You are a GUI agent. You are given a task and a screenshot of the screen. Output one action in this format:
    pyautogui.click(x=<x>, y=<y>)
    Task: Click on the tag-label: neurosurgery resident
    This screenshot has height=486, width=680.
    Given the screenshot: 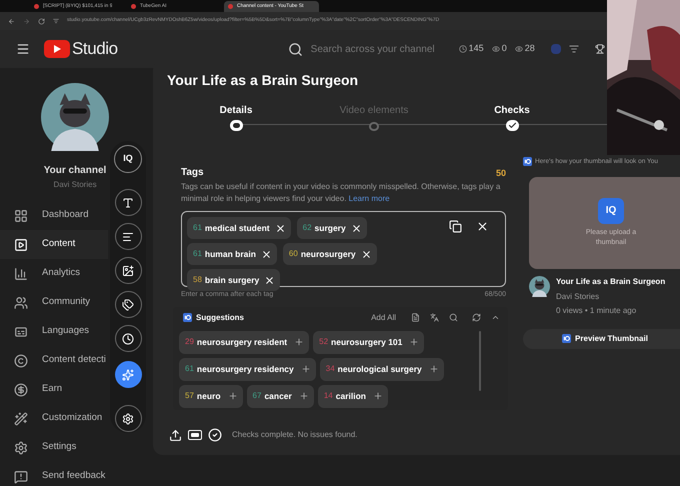 What is the action you would take?
    pyautogui.click(x=242, y=342)
    